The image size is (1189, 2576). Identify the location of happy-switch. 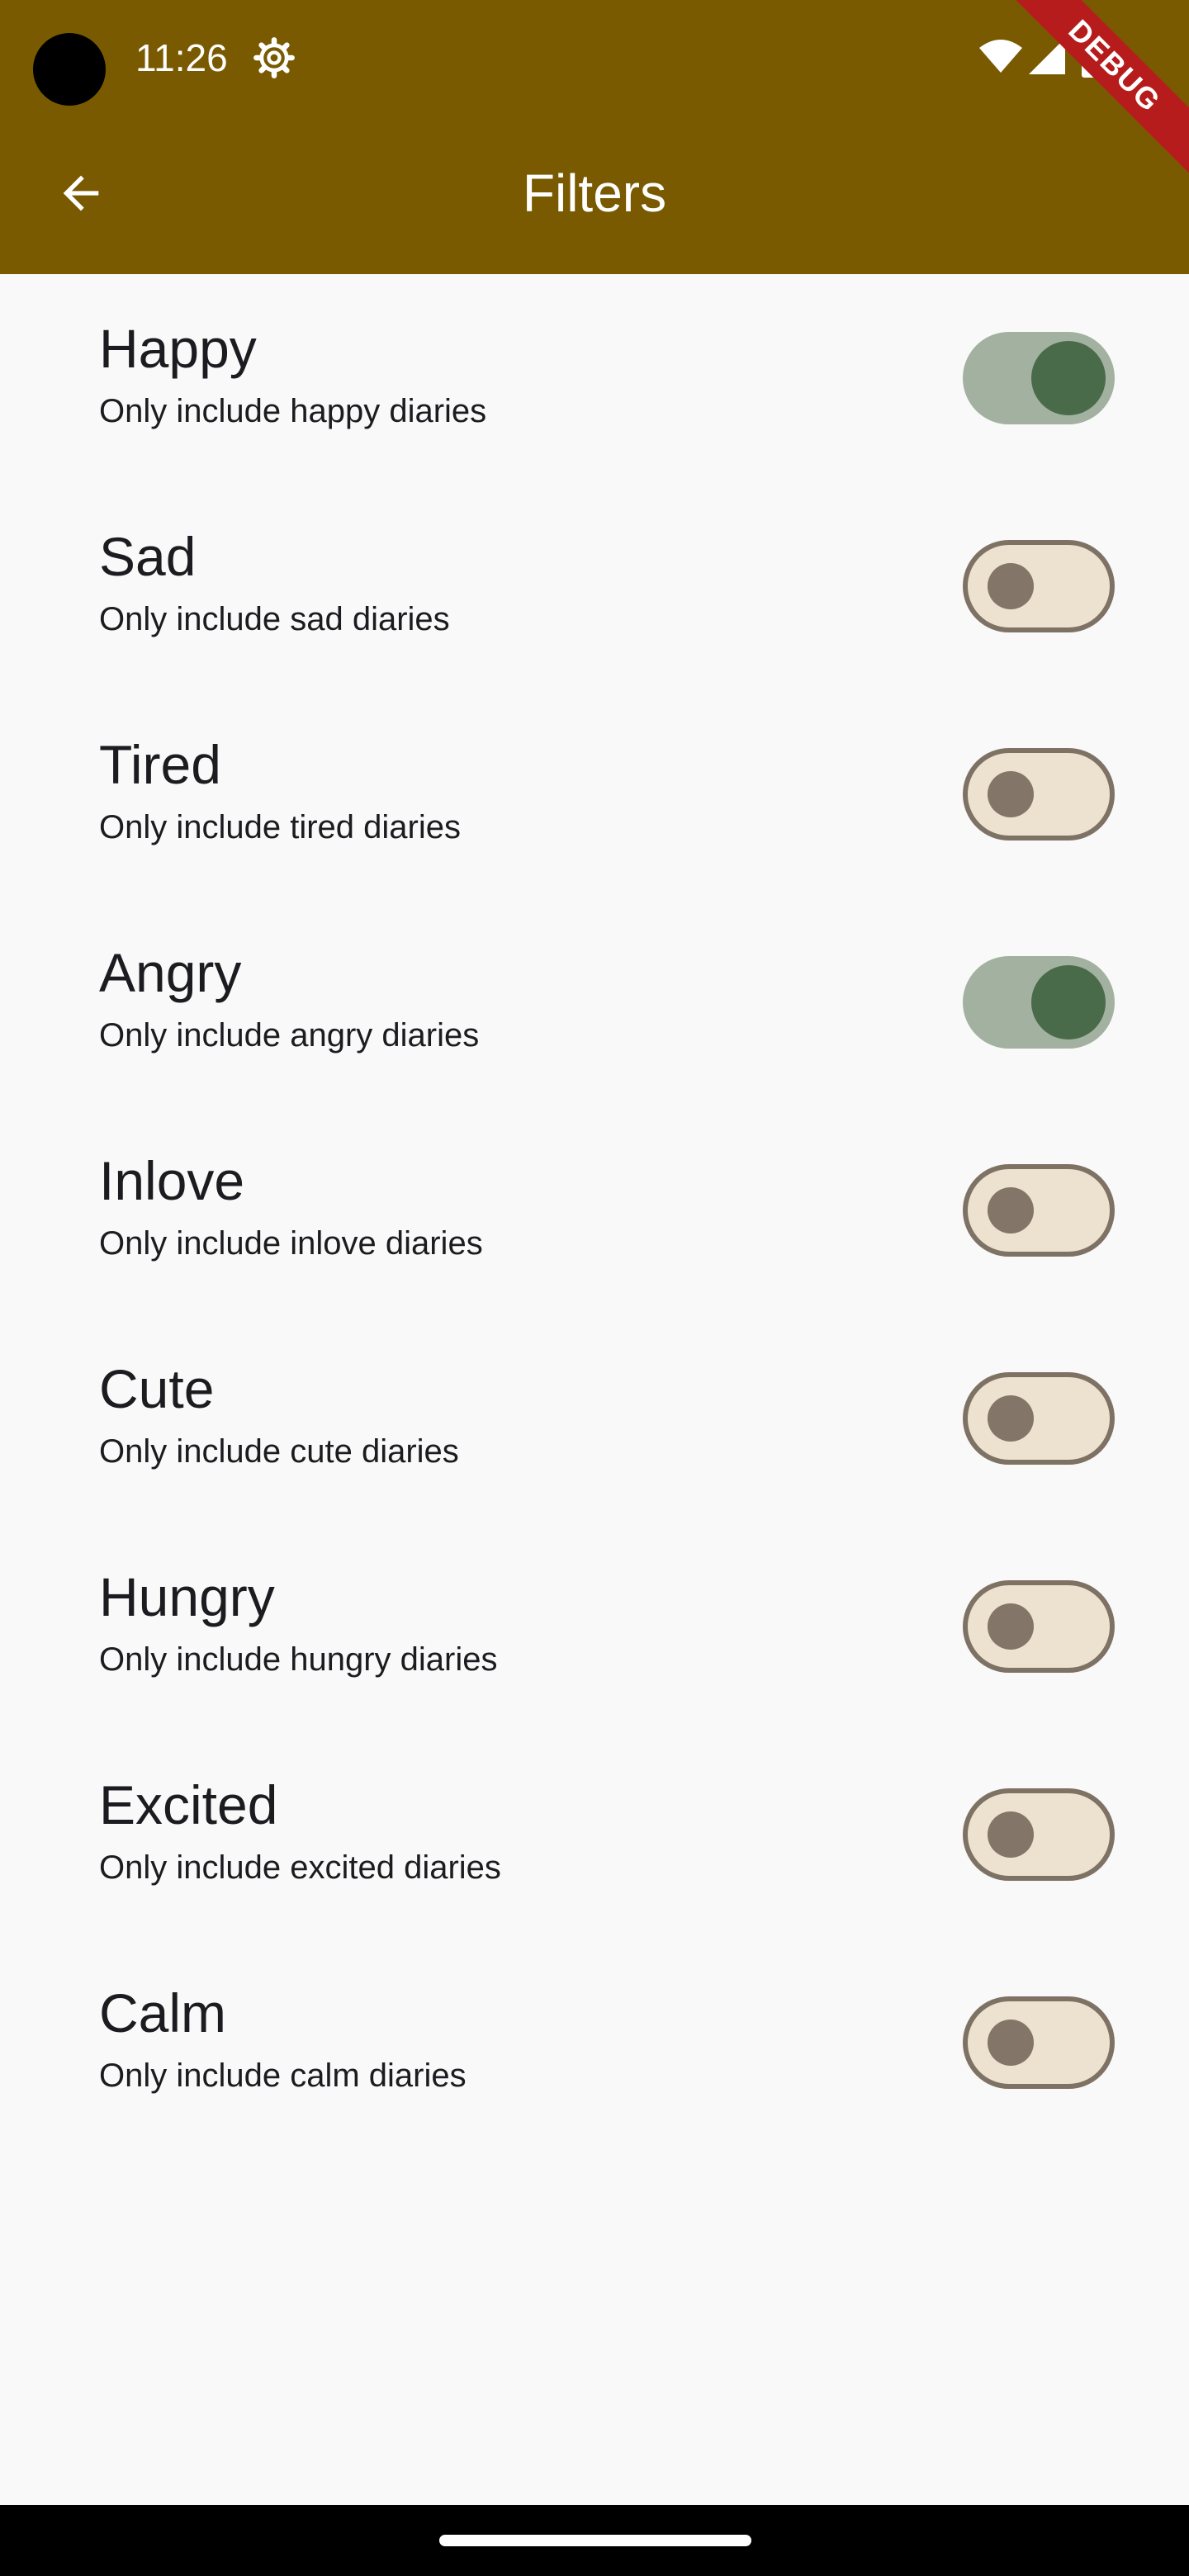
(1039, 378).